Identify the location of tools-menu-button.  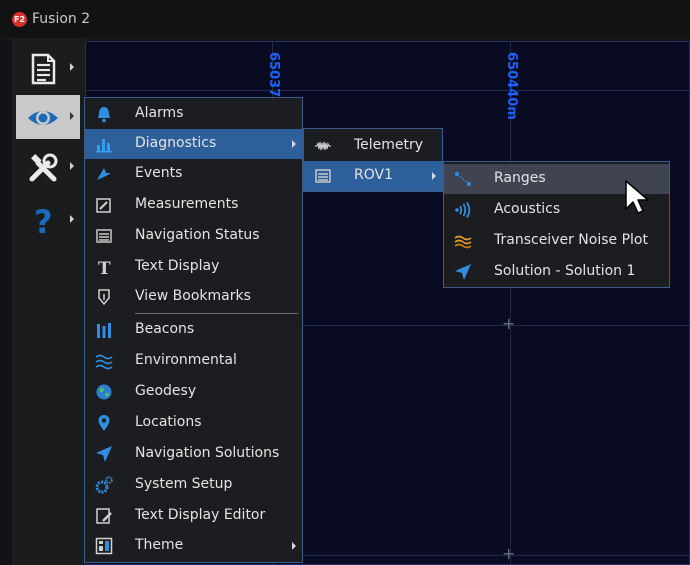
(48, 167).